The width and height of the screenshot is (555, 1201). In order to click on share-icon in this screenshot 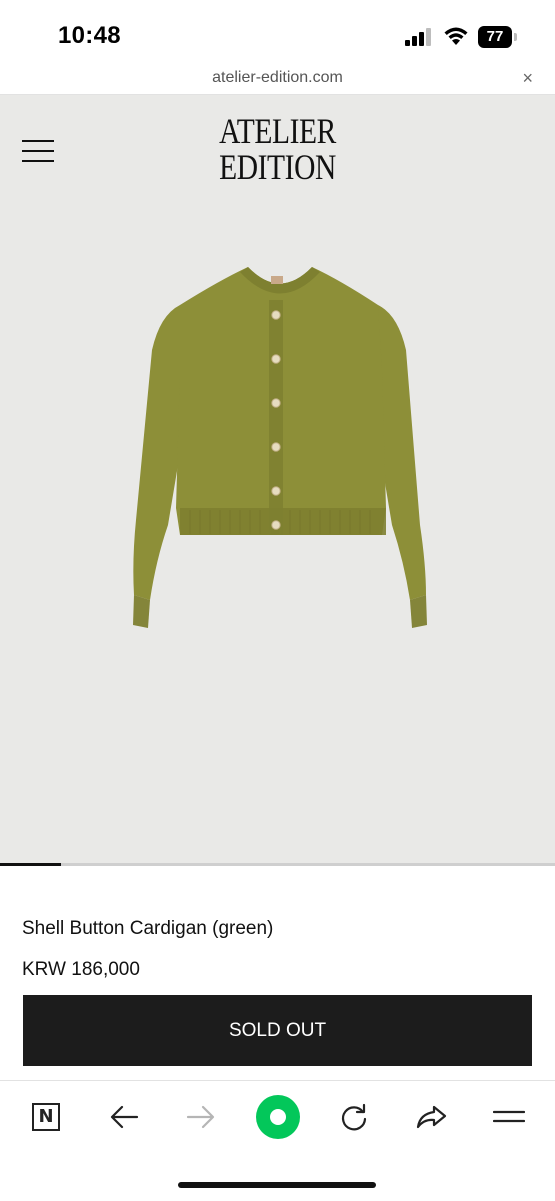, I will do `click(431, 1117)`.